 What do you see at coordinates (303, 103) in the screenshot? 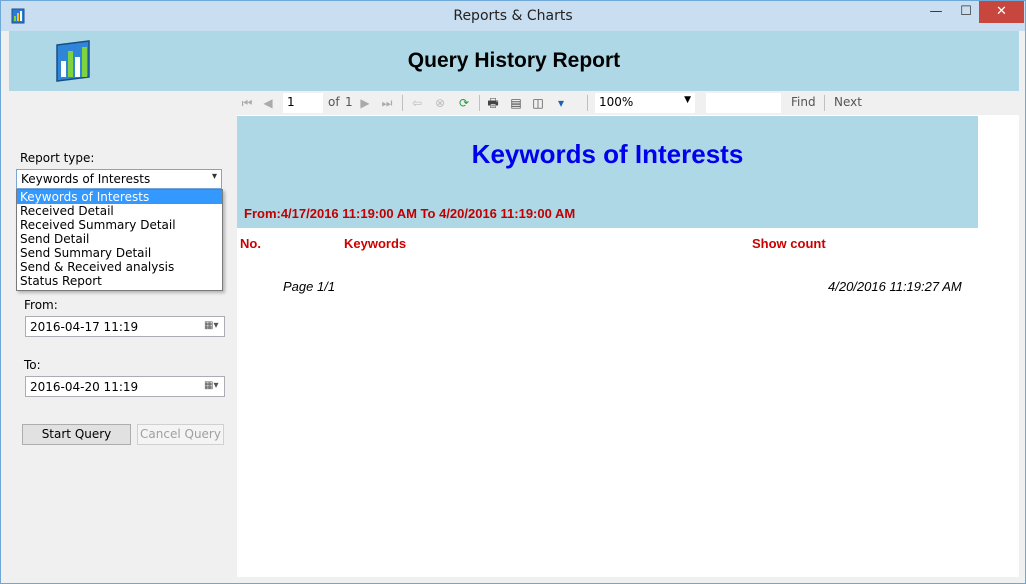
I see `page-number-input: 1` at bounding box center [303, 103].